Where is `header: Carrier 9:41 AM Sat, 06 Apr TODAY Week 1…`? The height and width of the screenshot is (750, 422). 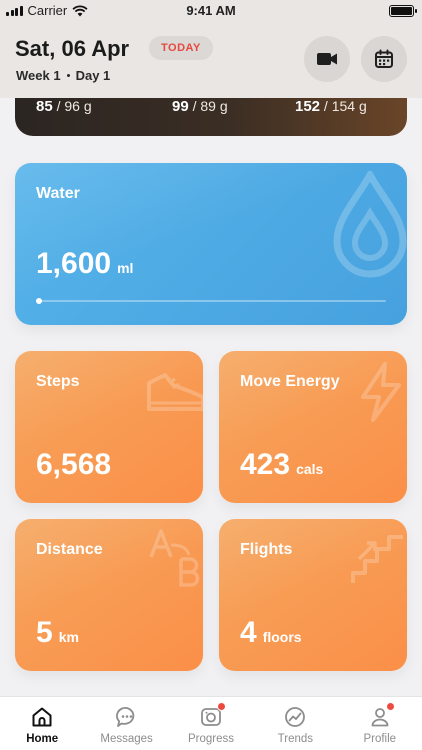 header: Carrier 9:41 AM Sat, 06 Apr TODAY Week 1… is located at coordinates (211, 49).